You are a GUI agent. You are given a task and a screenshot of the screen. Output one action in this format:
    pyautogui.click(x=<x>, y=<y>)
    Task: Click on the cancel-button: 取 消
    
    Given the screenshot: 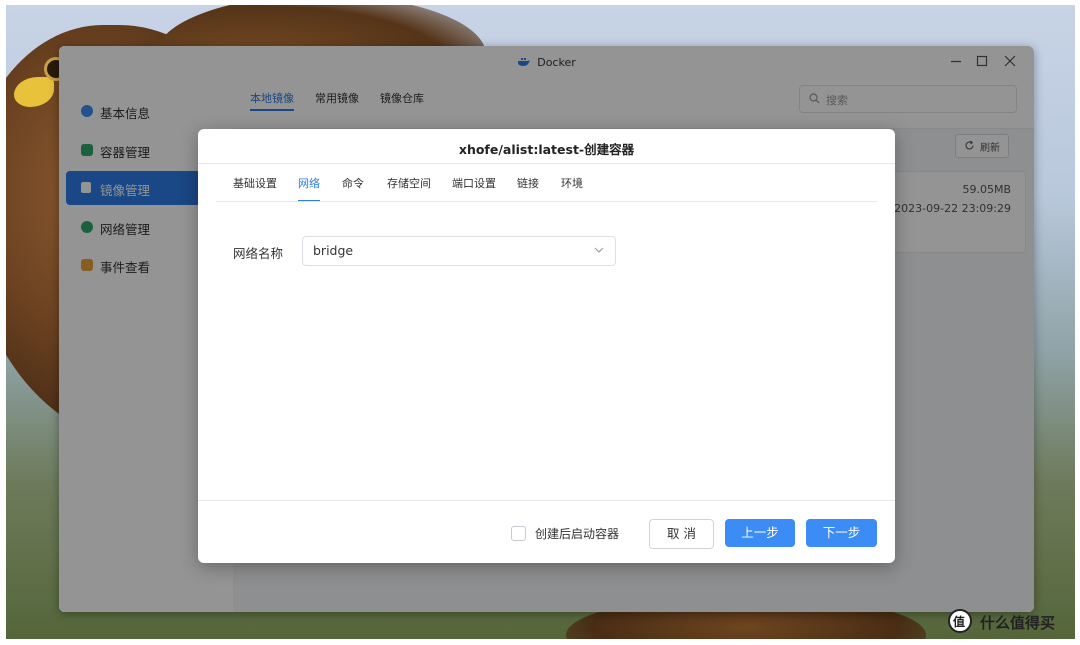 What is the action you would take?
    pyautogui.click(x=681, y=534)
    